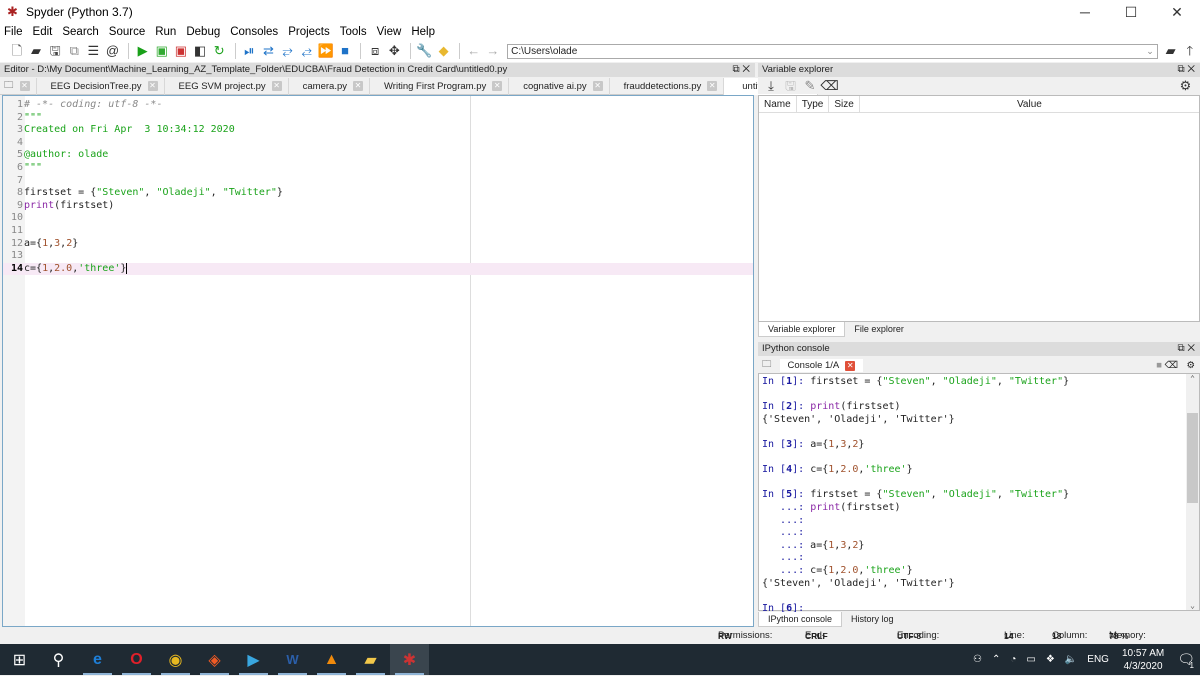 The image size is (1200, 676). I want to click on tab-frauddetections: frauddetections.py ✕, so click(667, 86).